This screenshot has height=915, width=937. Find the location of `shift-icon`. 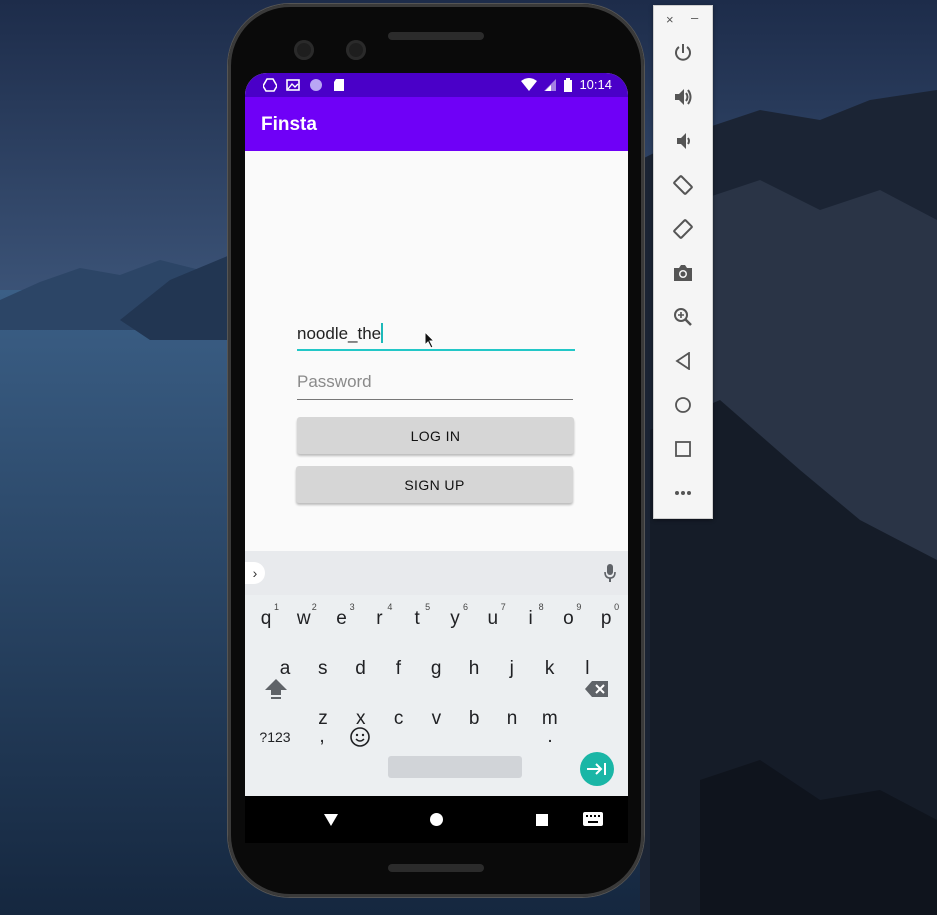

shift-icon is located at coordinates (276, 689).